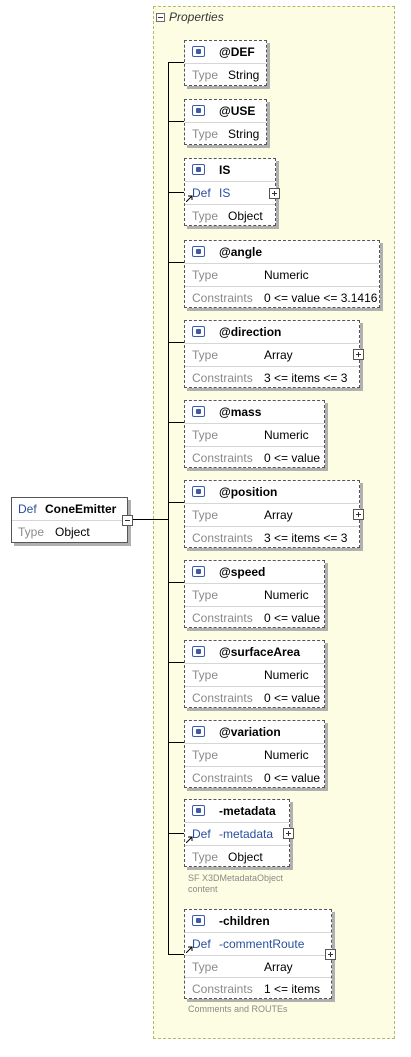  I want to click on node-metadata-def: -metadata, so click(246, 834).